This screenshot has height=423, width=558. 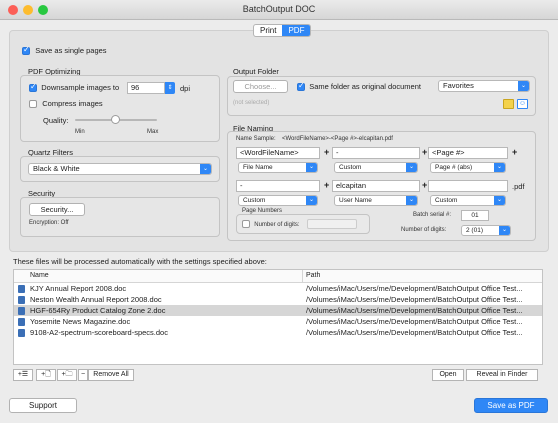 I want to click on page-digits-row: Number of digits:, so click(x=271, y=223).